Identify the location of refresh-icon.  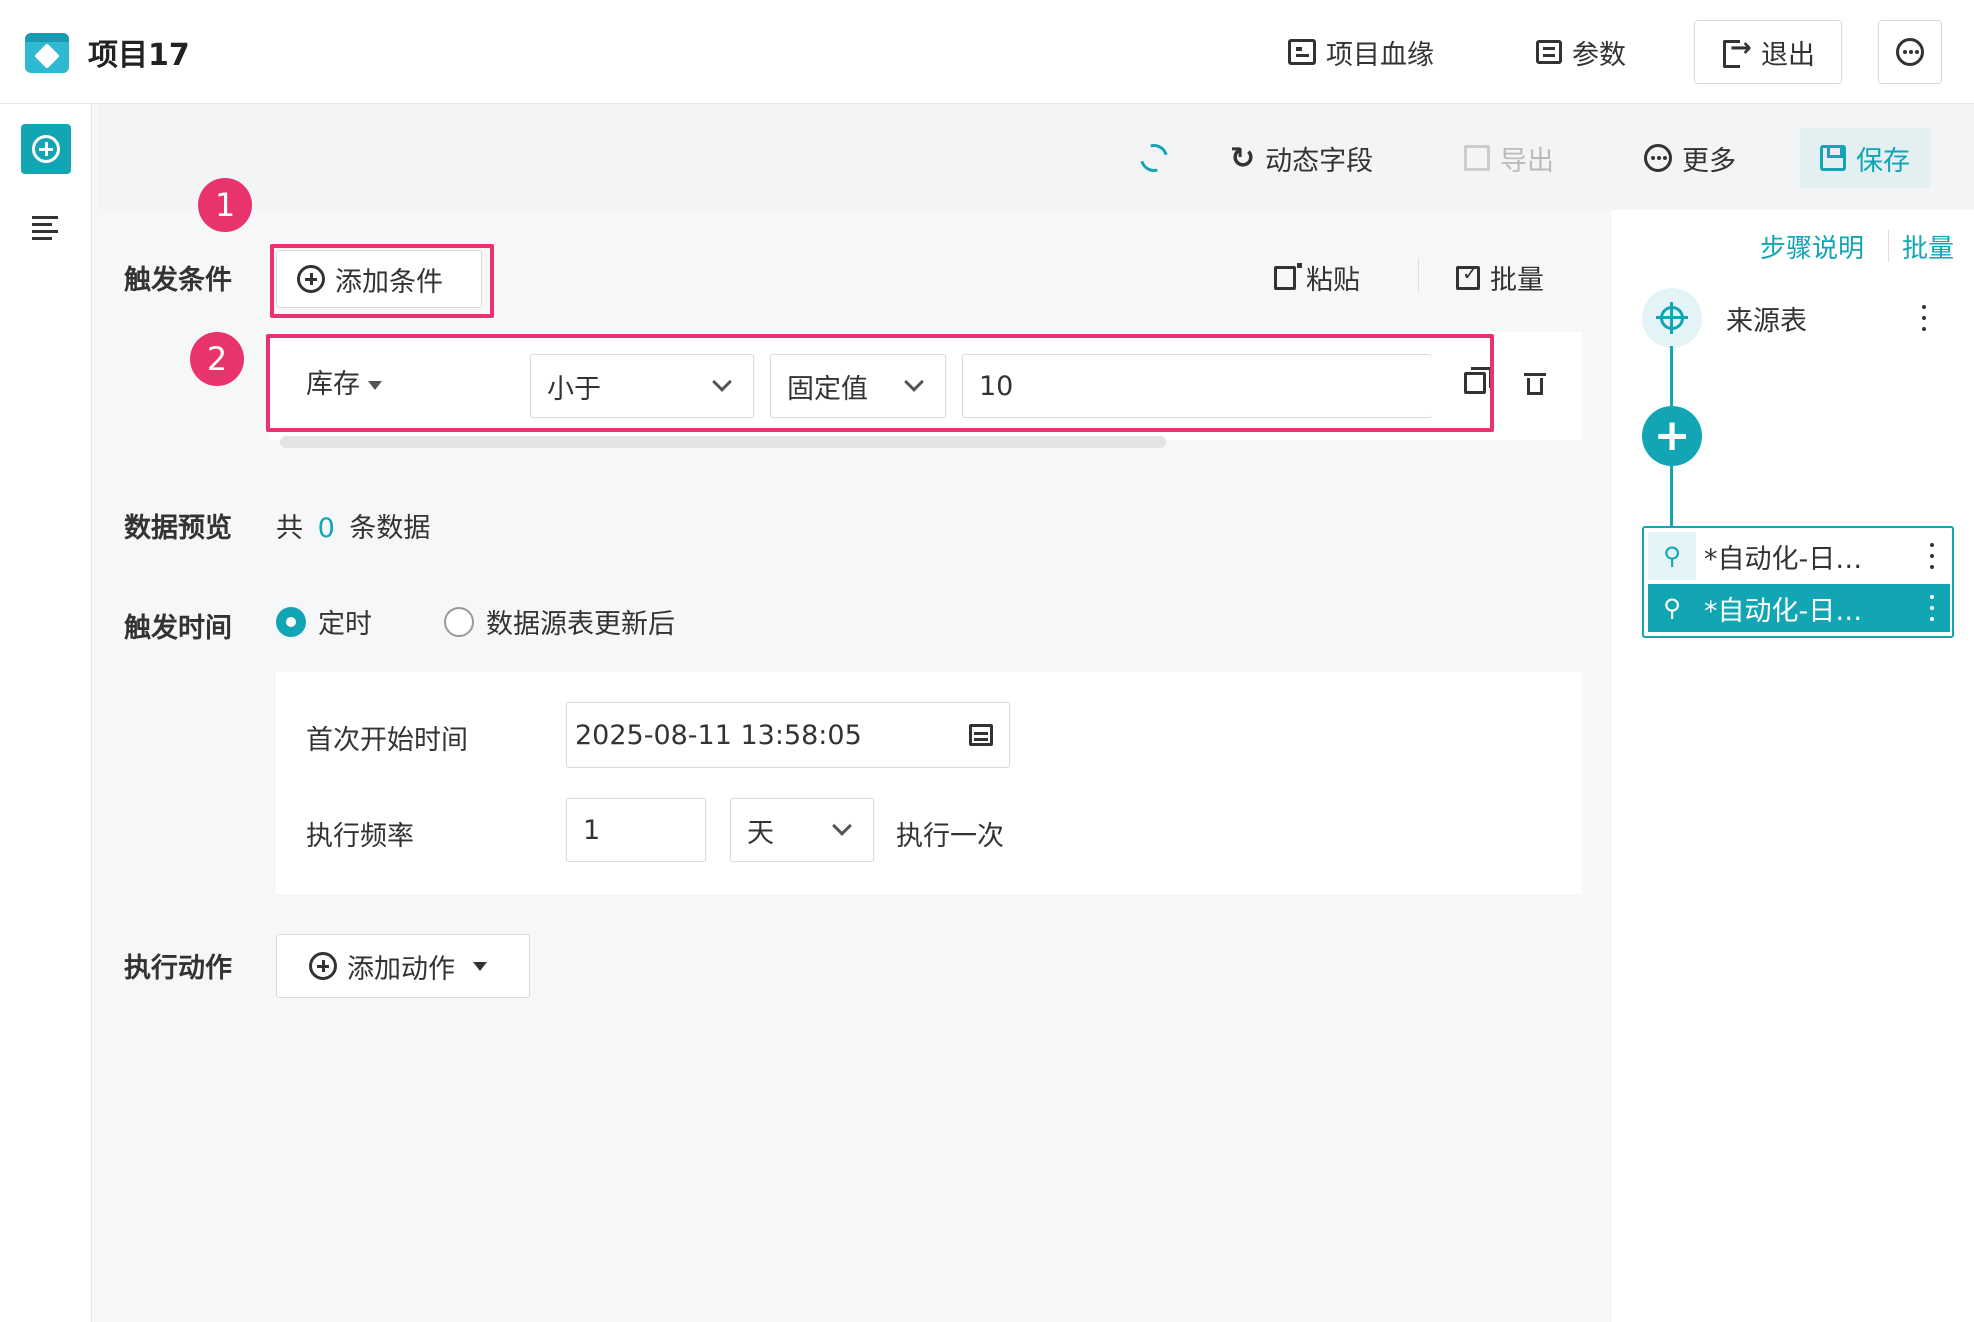
(1154, 158).